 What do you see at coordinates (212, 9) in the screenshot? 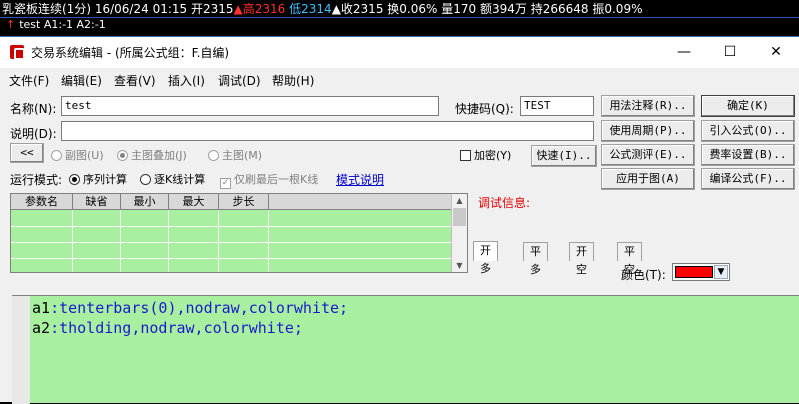
I see `quote-open: 开2315` at bounding box center [212, 9].